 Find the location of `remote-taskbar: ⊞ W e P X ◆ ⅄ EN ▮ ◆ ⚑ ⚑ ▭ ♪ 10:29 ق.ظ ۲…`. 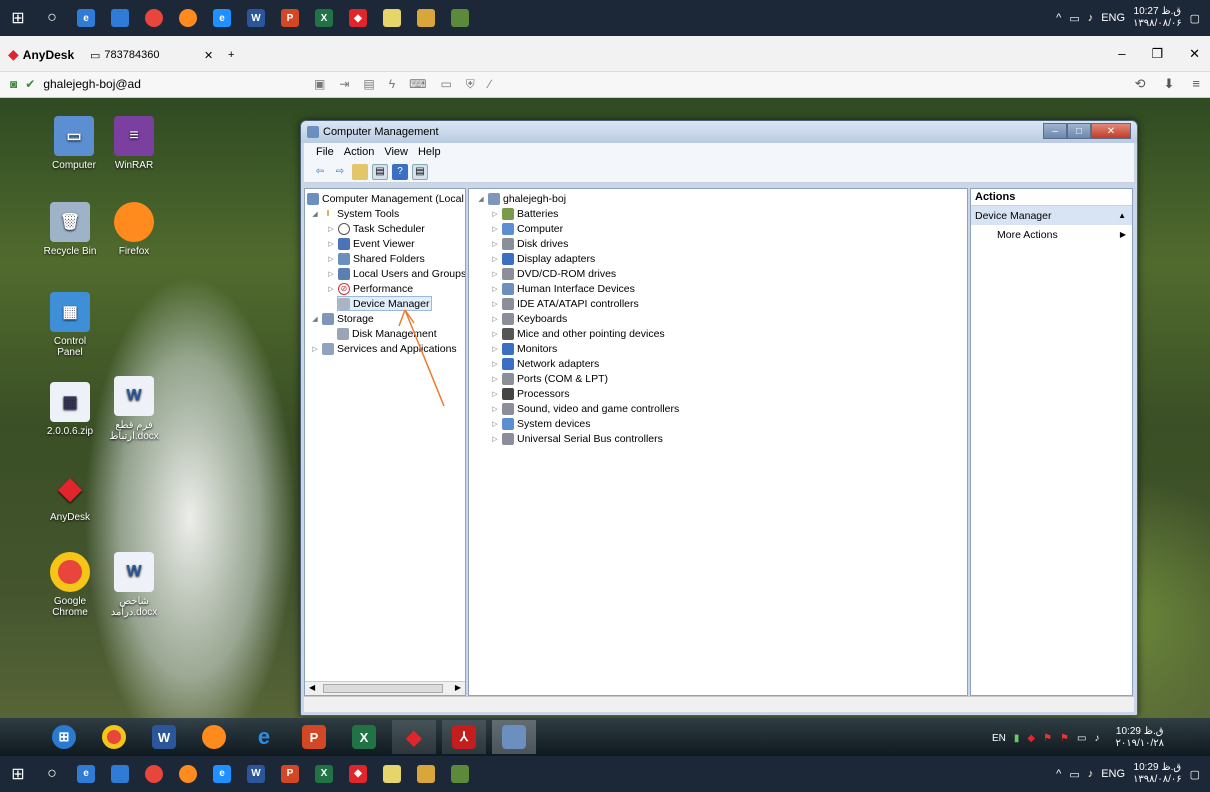

remote-taskbar: ⊞ W e P X ◆ ⅄ EN ▮ ◆ ⚑ ⚑ ▭ ♪ 10:29 ق.ظ ۲… is located at coordinates (605, 737).